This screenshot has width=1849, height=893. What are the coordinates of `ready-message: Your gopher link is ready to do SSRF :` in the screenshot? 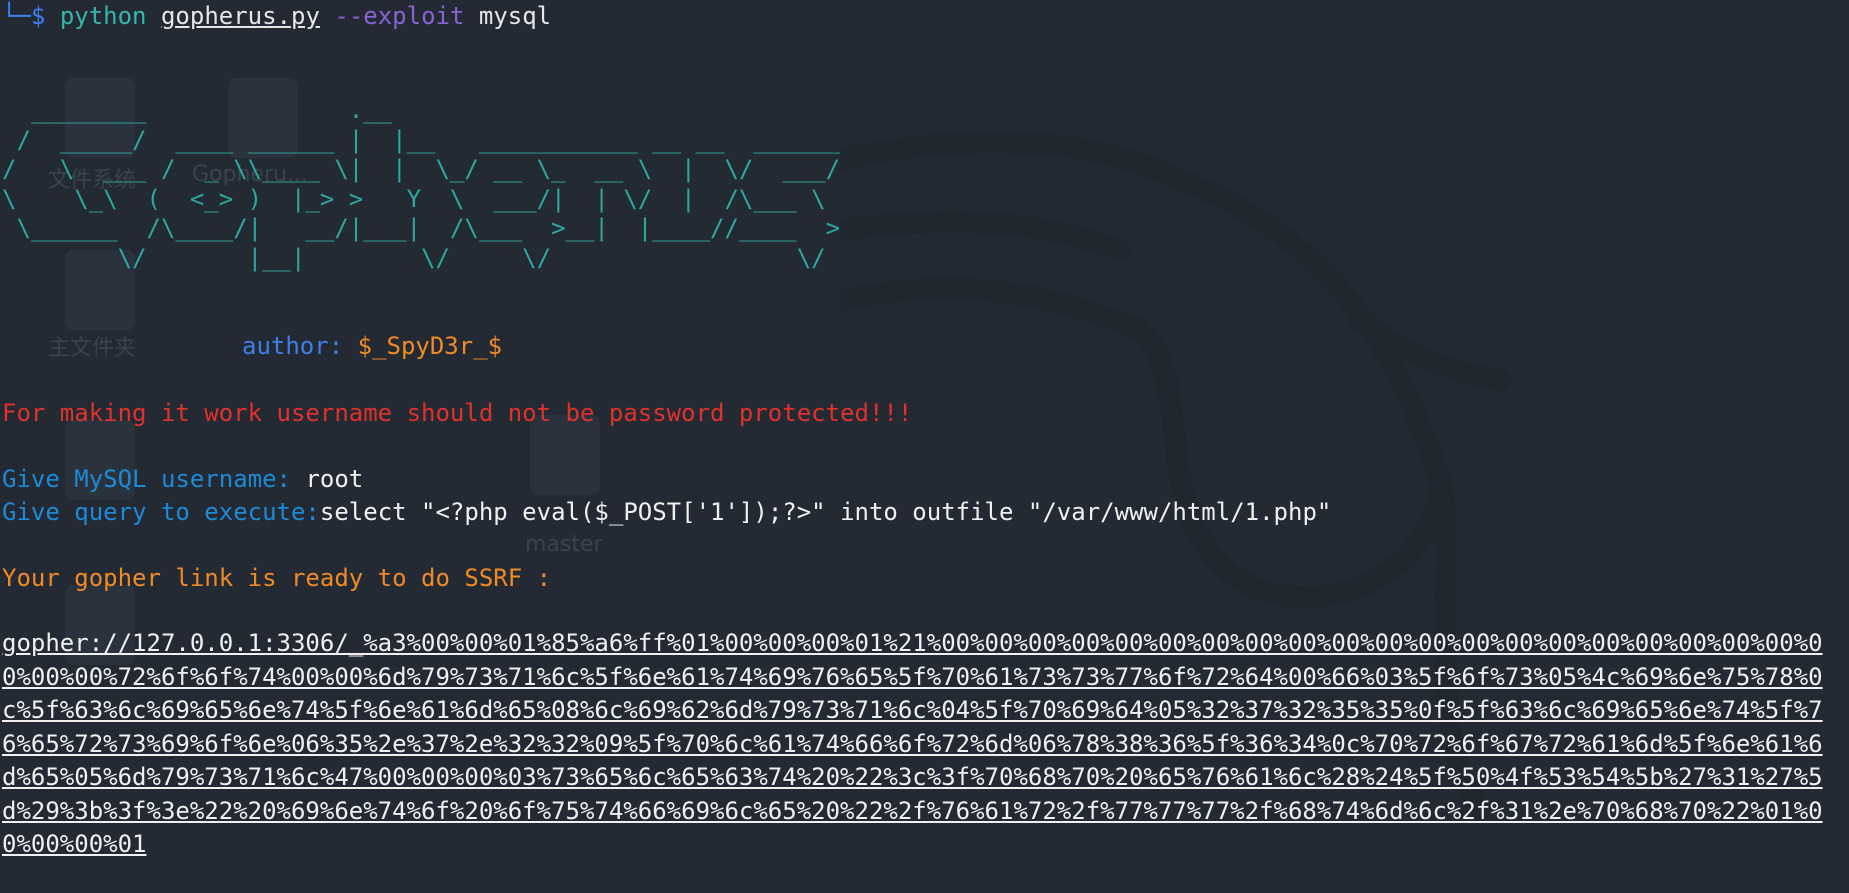 It's located at (277, 578).